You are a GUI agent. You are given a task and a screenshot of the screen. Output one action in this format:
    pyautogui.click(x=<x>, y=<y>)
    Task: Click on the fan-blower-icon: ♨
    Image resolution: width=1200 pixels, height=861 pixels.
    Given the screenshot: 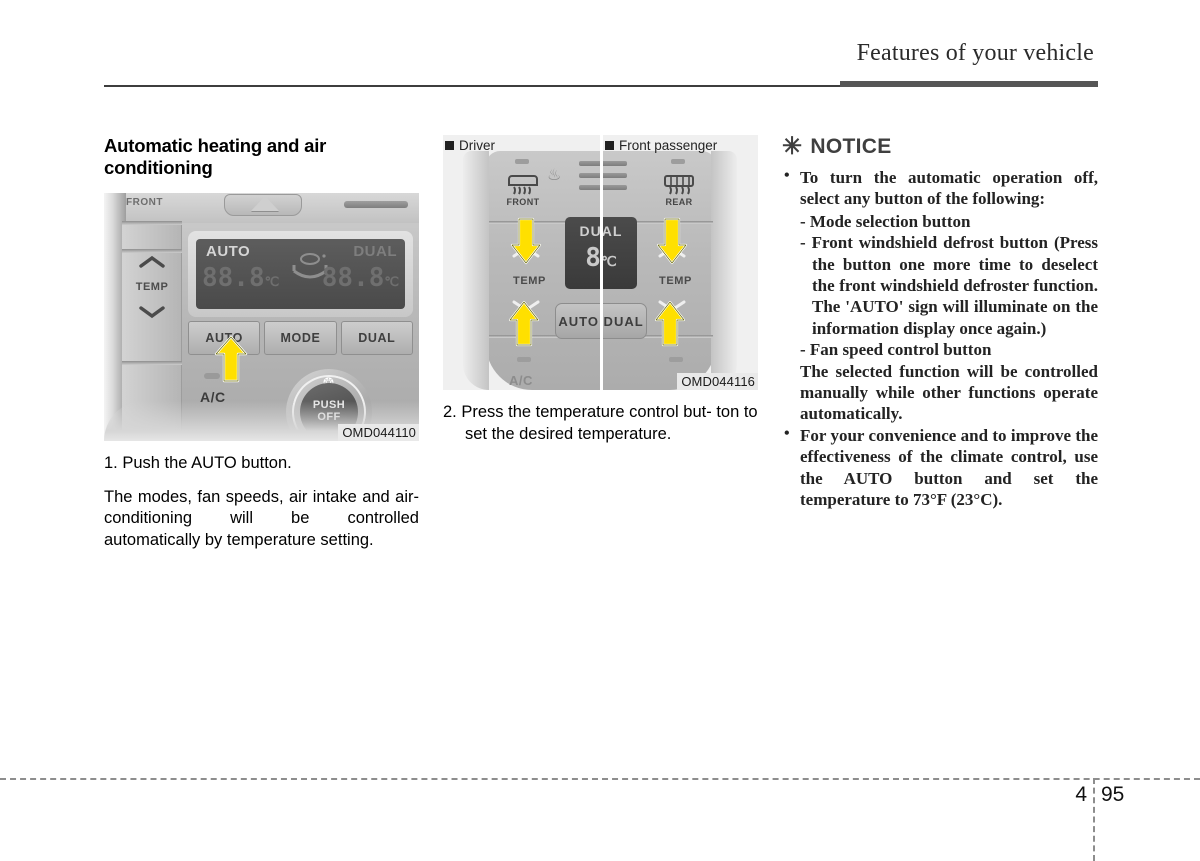 What is the action you would take?
    pyautogui.click(x=554, y=175)
    